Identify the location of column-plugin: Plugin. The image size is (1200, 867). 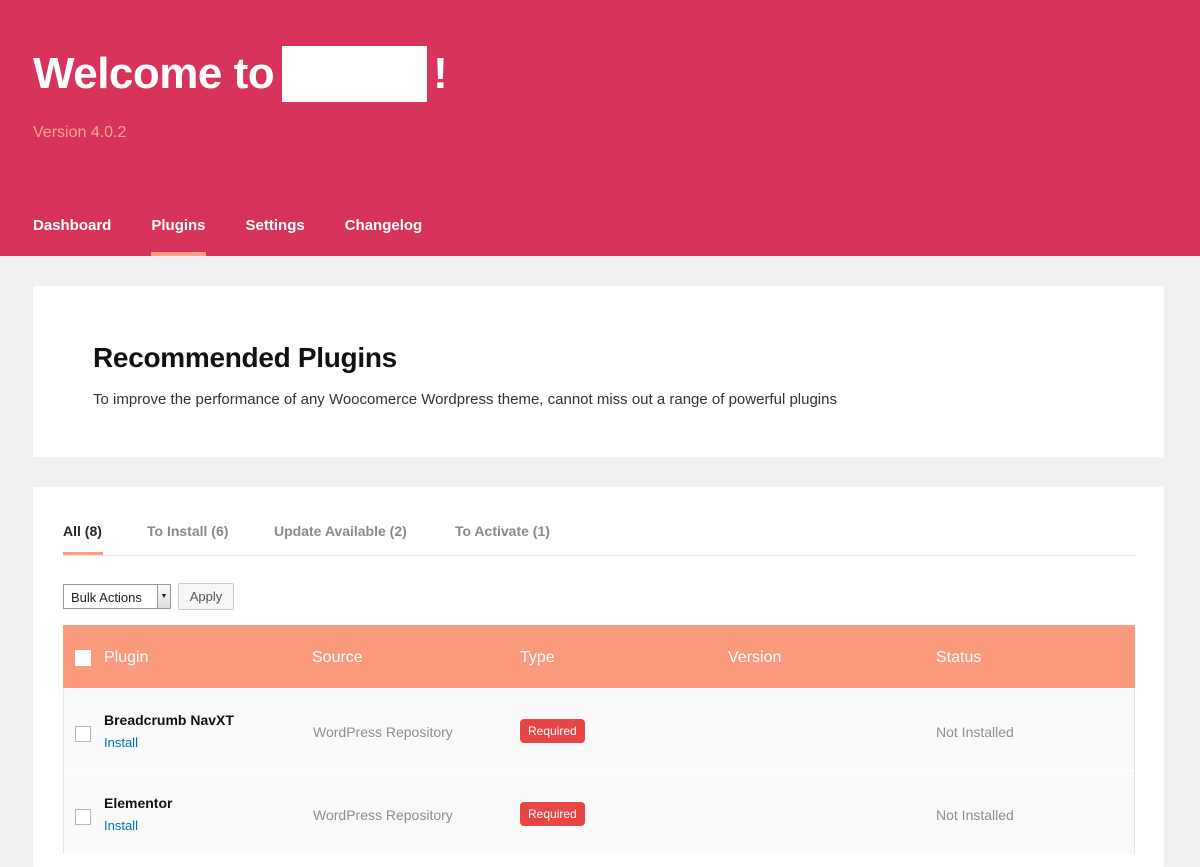
(126, 657).